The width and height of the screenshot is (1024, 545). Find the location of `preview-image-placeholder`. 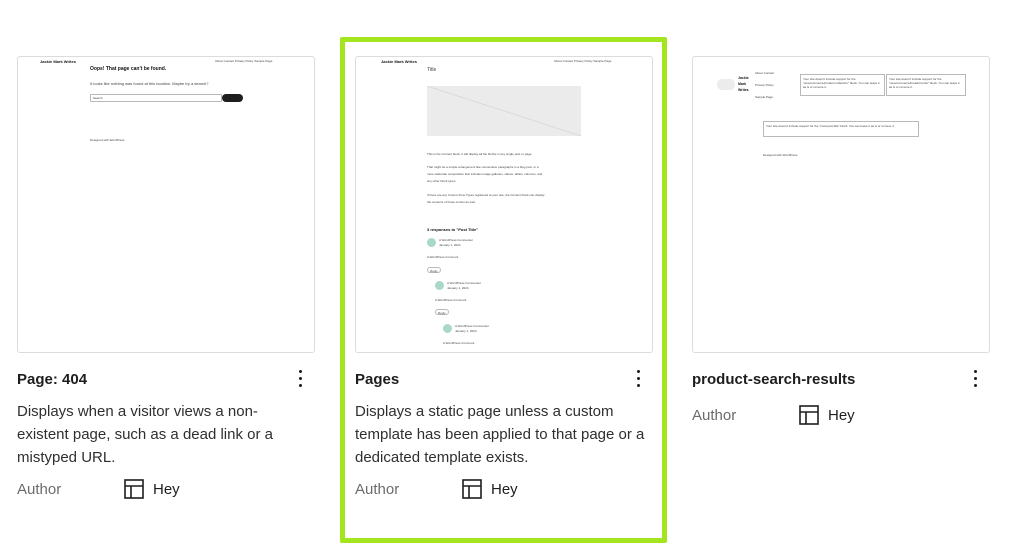

preview-image-placeholder is located at coordinates (504, 111).